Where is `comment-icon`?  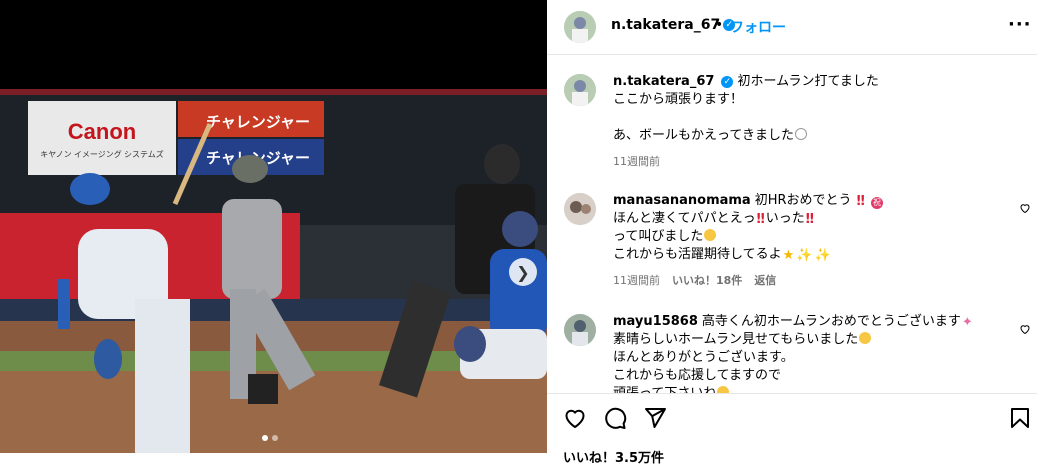
comment-icon is located at coordinates (615, 418).